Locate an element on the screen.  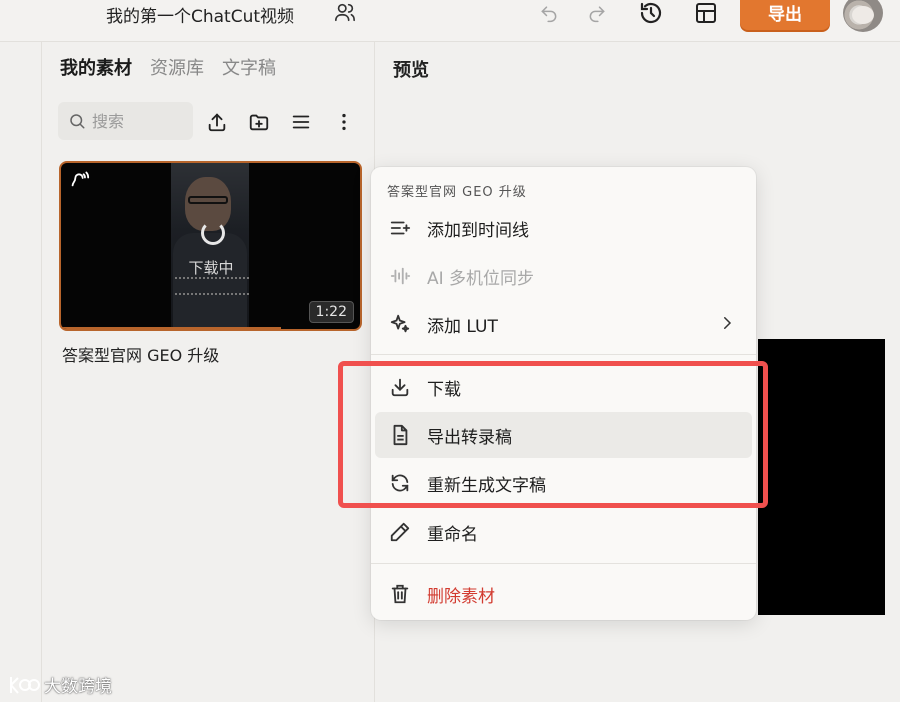
video-thumbnail is located at coordinates (210, 246).